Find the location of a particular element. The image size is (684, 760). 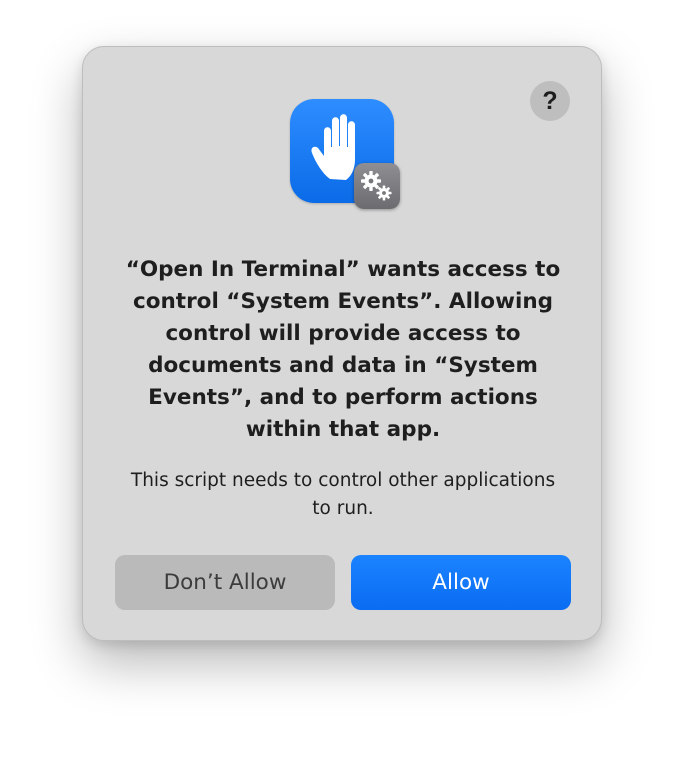

help-button: ? is located at coordinates (550, 101).